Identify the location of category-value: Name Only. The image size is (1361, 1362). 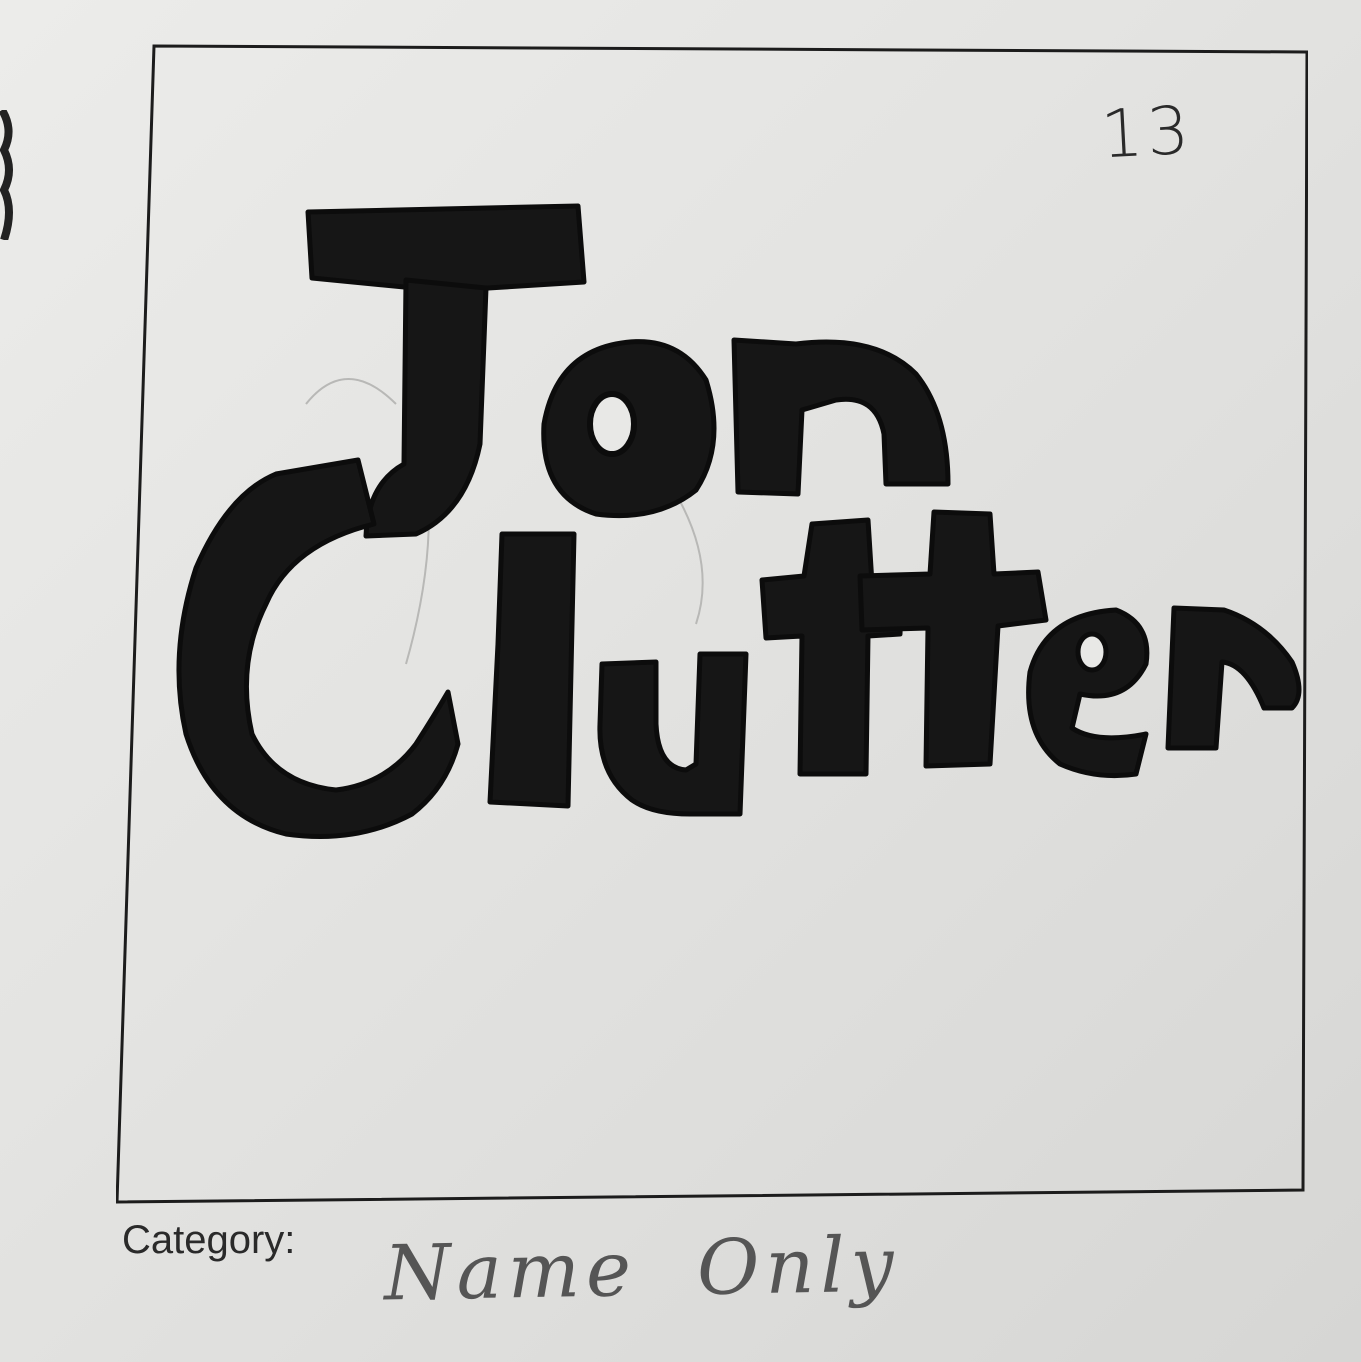
(642, 1268).